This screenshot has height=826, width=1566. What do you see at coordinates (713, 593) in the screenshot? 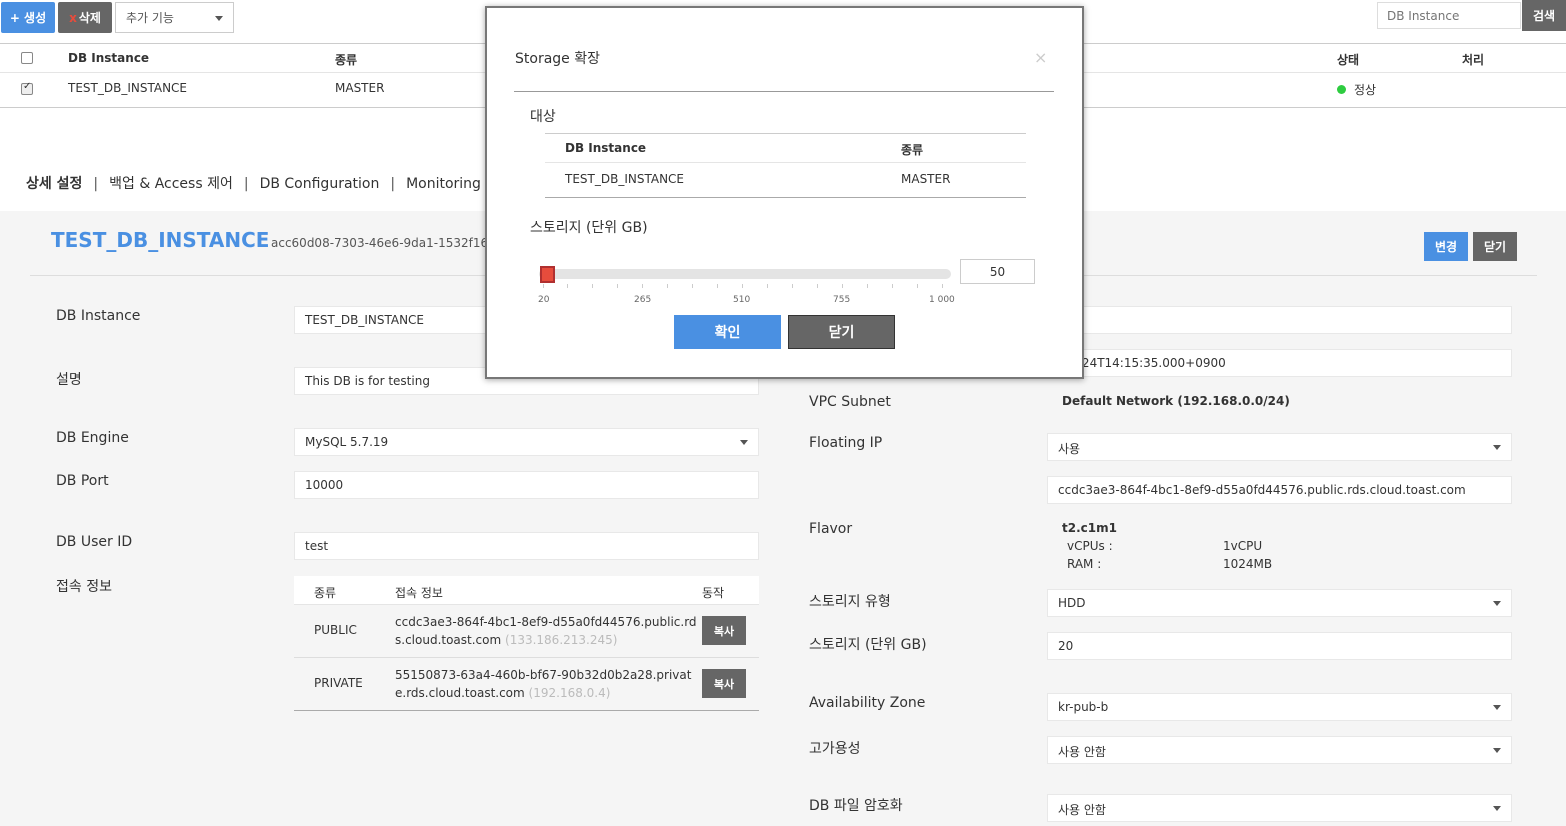
I see `conn-header-action: 동작` at bounding box center [713, 593].